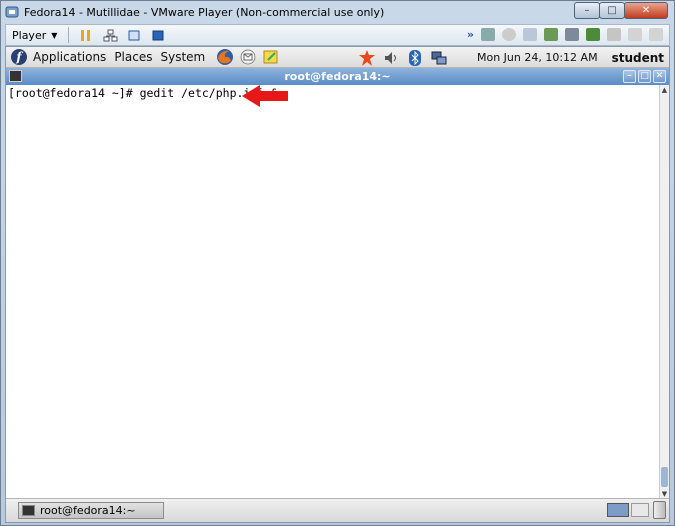 The height and width of the screenshot is (526, 675). I want to click on window-controls: – □ ✕, so click(621, 10).